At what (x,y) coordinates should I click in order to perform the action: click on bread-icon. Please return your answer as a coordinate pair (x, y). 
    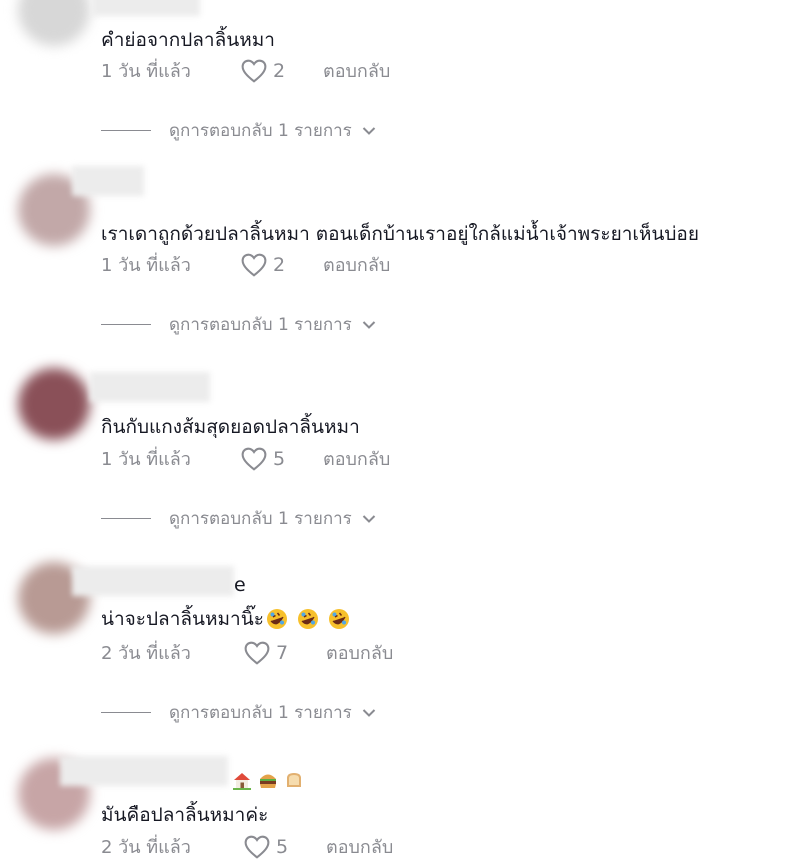
    Looking at the image, I should click on (294, 780).